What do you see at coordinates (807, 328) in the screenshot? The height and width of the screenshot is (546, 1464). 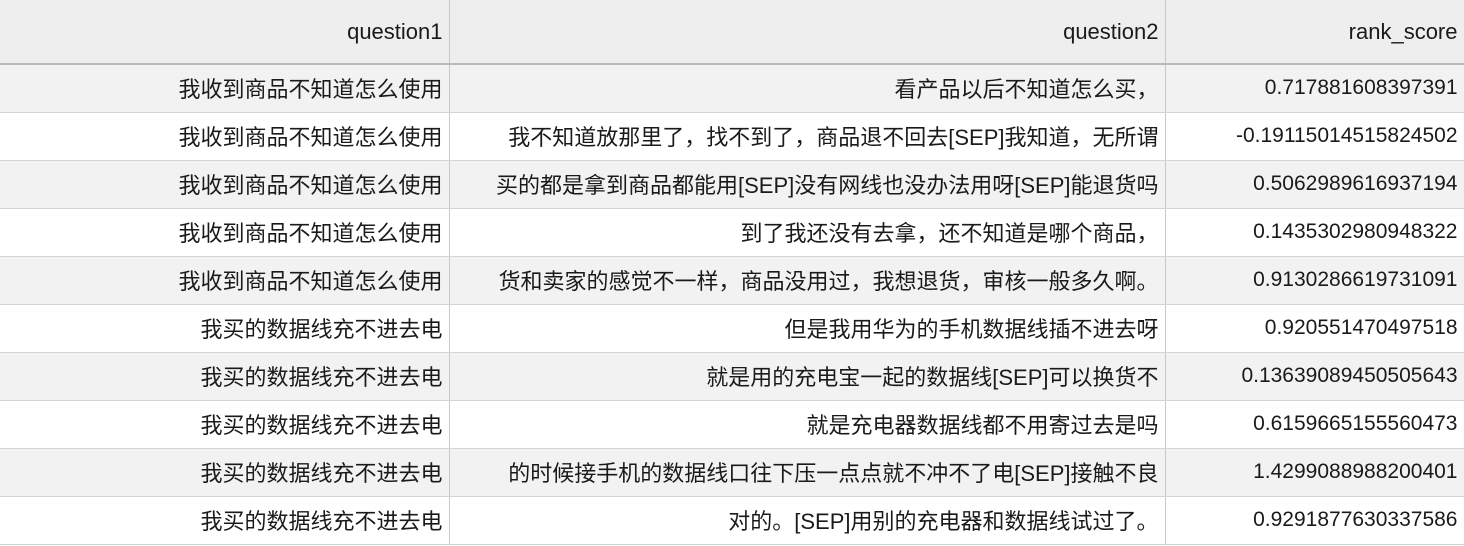 I see `cell-question2: 但是我用华为的手机数据线插不进去呀` at bounding box center [807, 328].